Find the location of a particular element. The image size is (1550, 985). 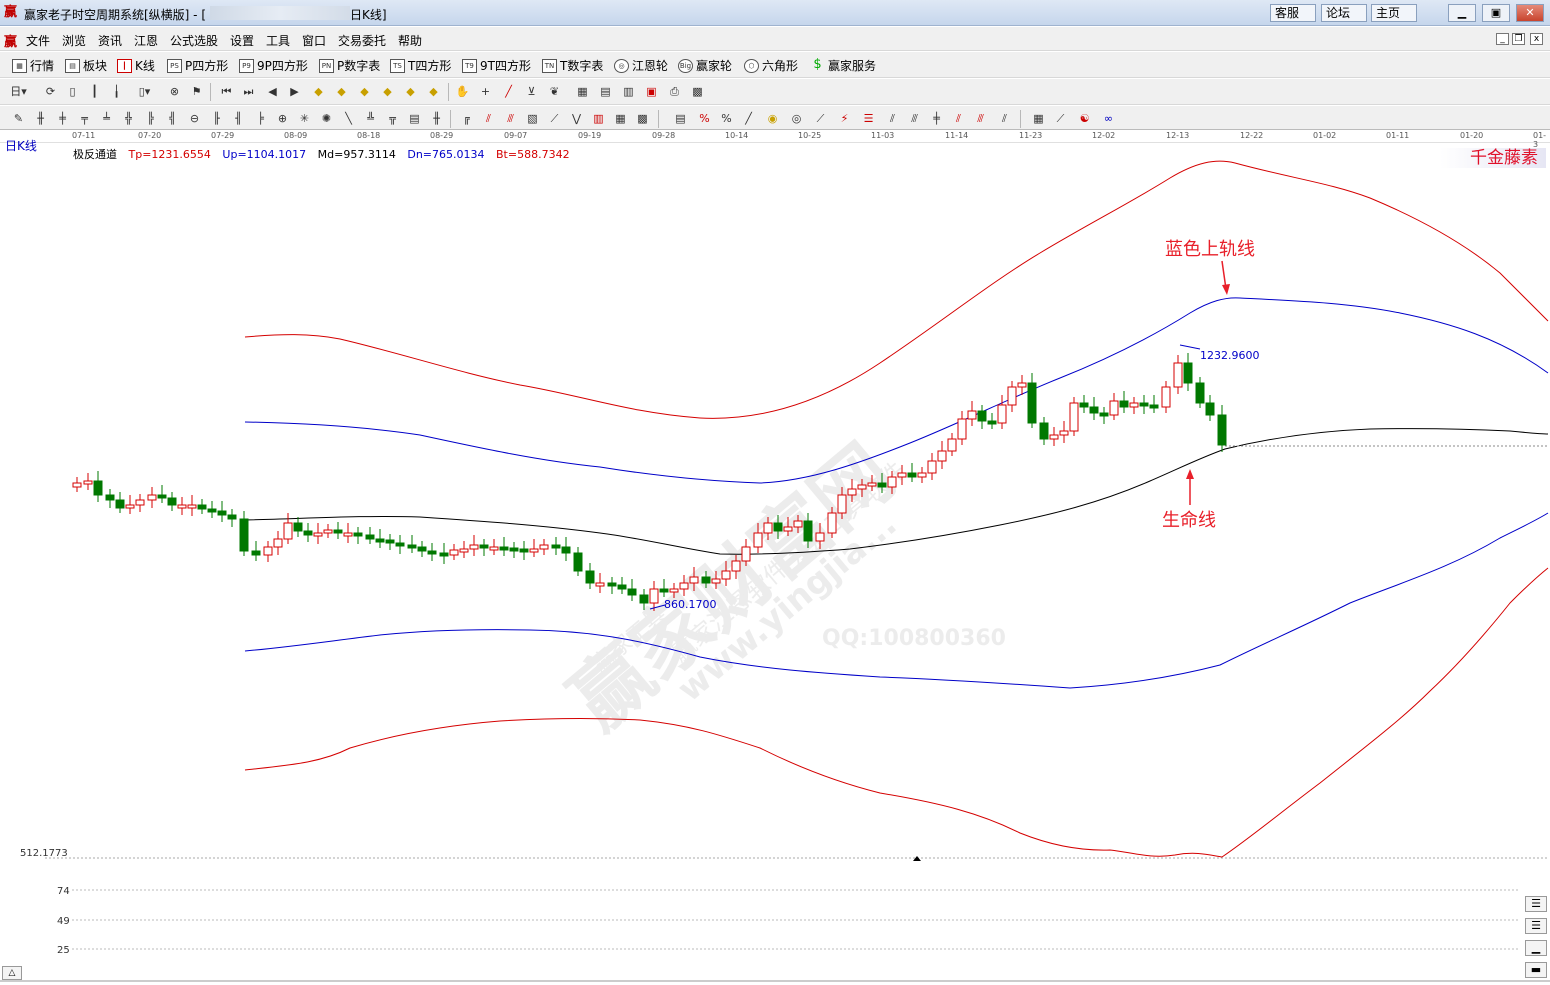

panel-layout-button-1: ☰ is located at coordinates (1536, 904).